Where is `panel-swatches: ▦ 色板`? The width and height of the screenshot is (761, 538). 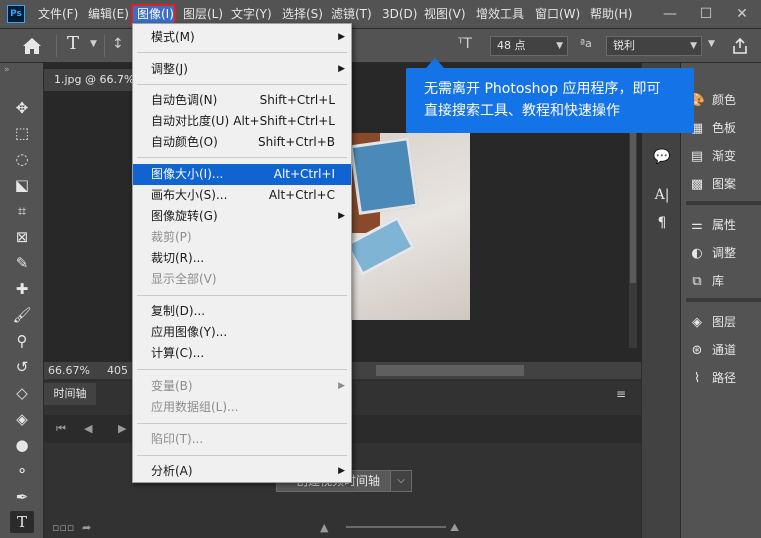
panel-swatches: ▦ 色板 is located at coordinates (724, 128).